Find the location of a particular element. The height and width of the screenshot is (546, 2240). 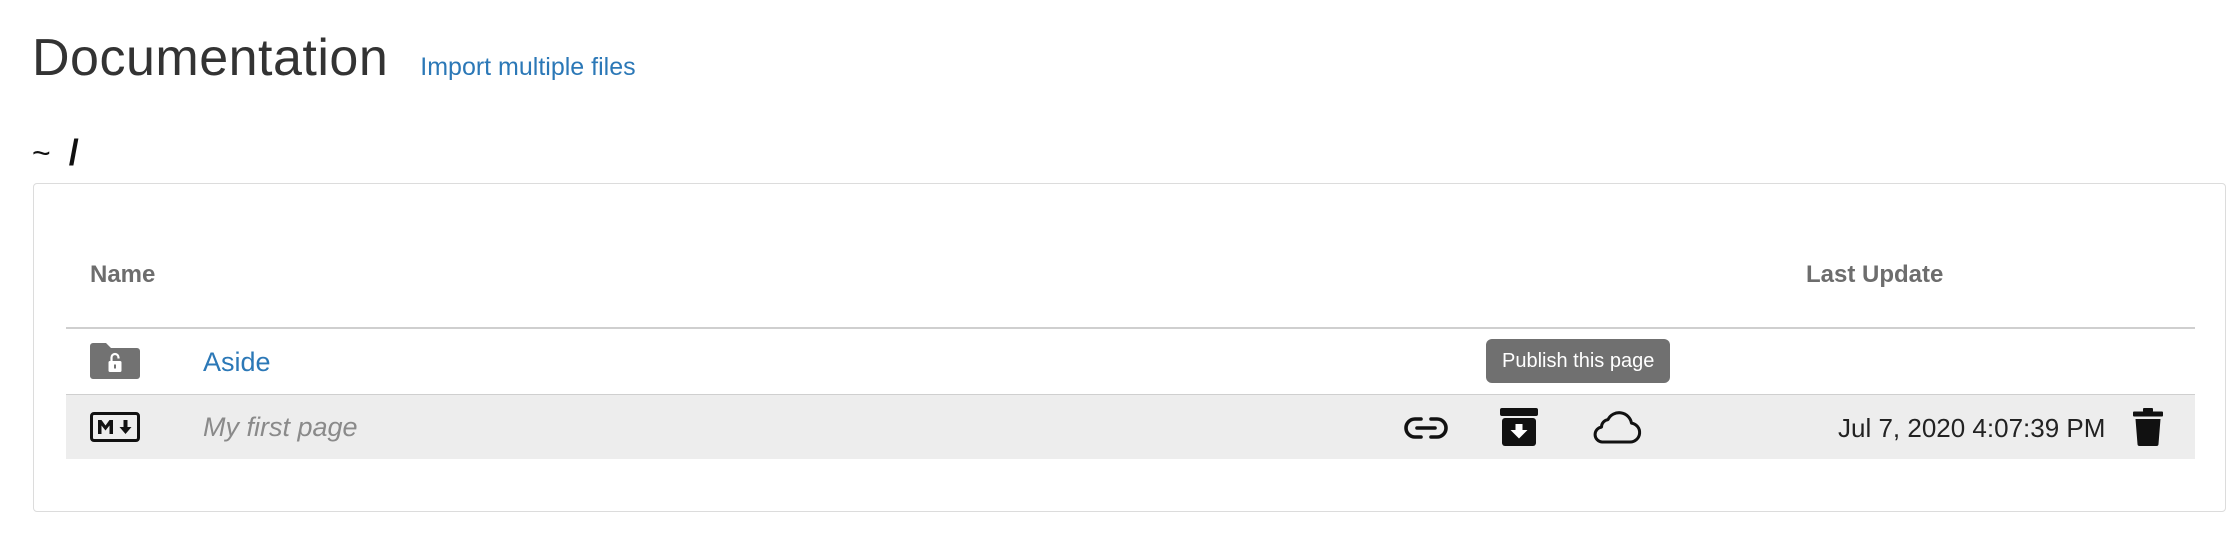

column-header-last-update: Last Update is located at coordinates (1874, 275).